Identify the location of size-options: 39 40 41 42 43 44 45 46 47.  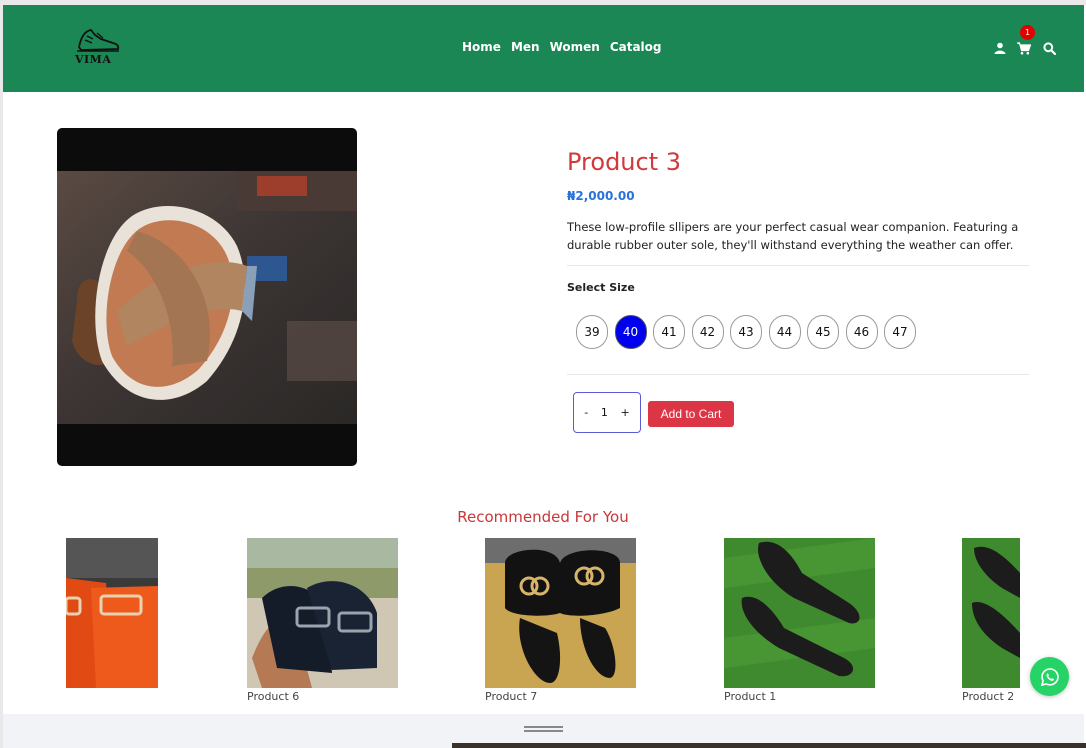
(746, 332).